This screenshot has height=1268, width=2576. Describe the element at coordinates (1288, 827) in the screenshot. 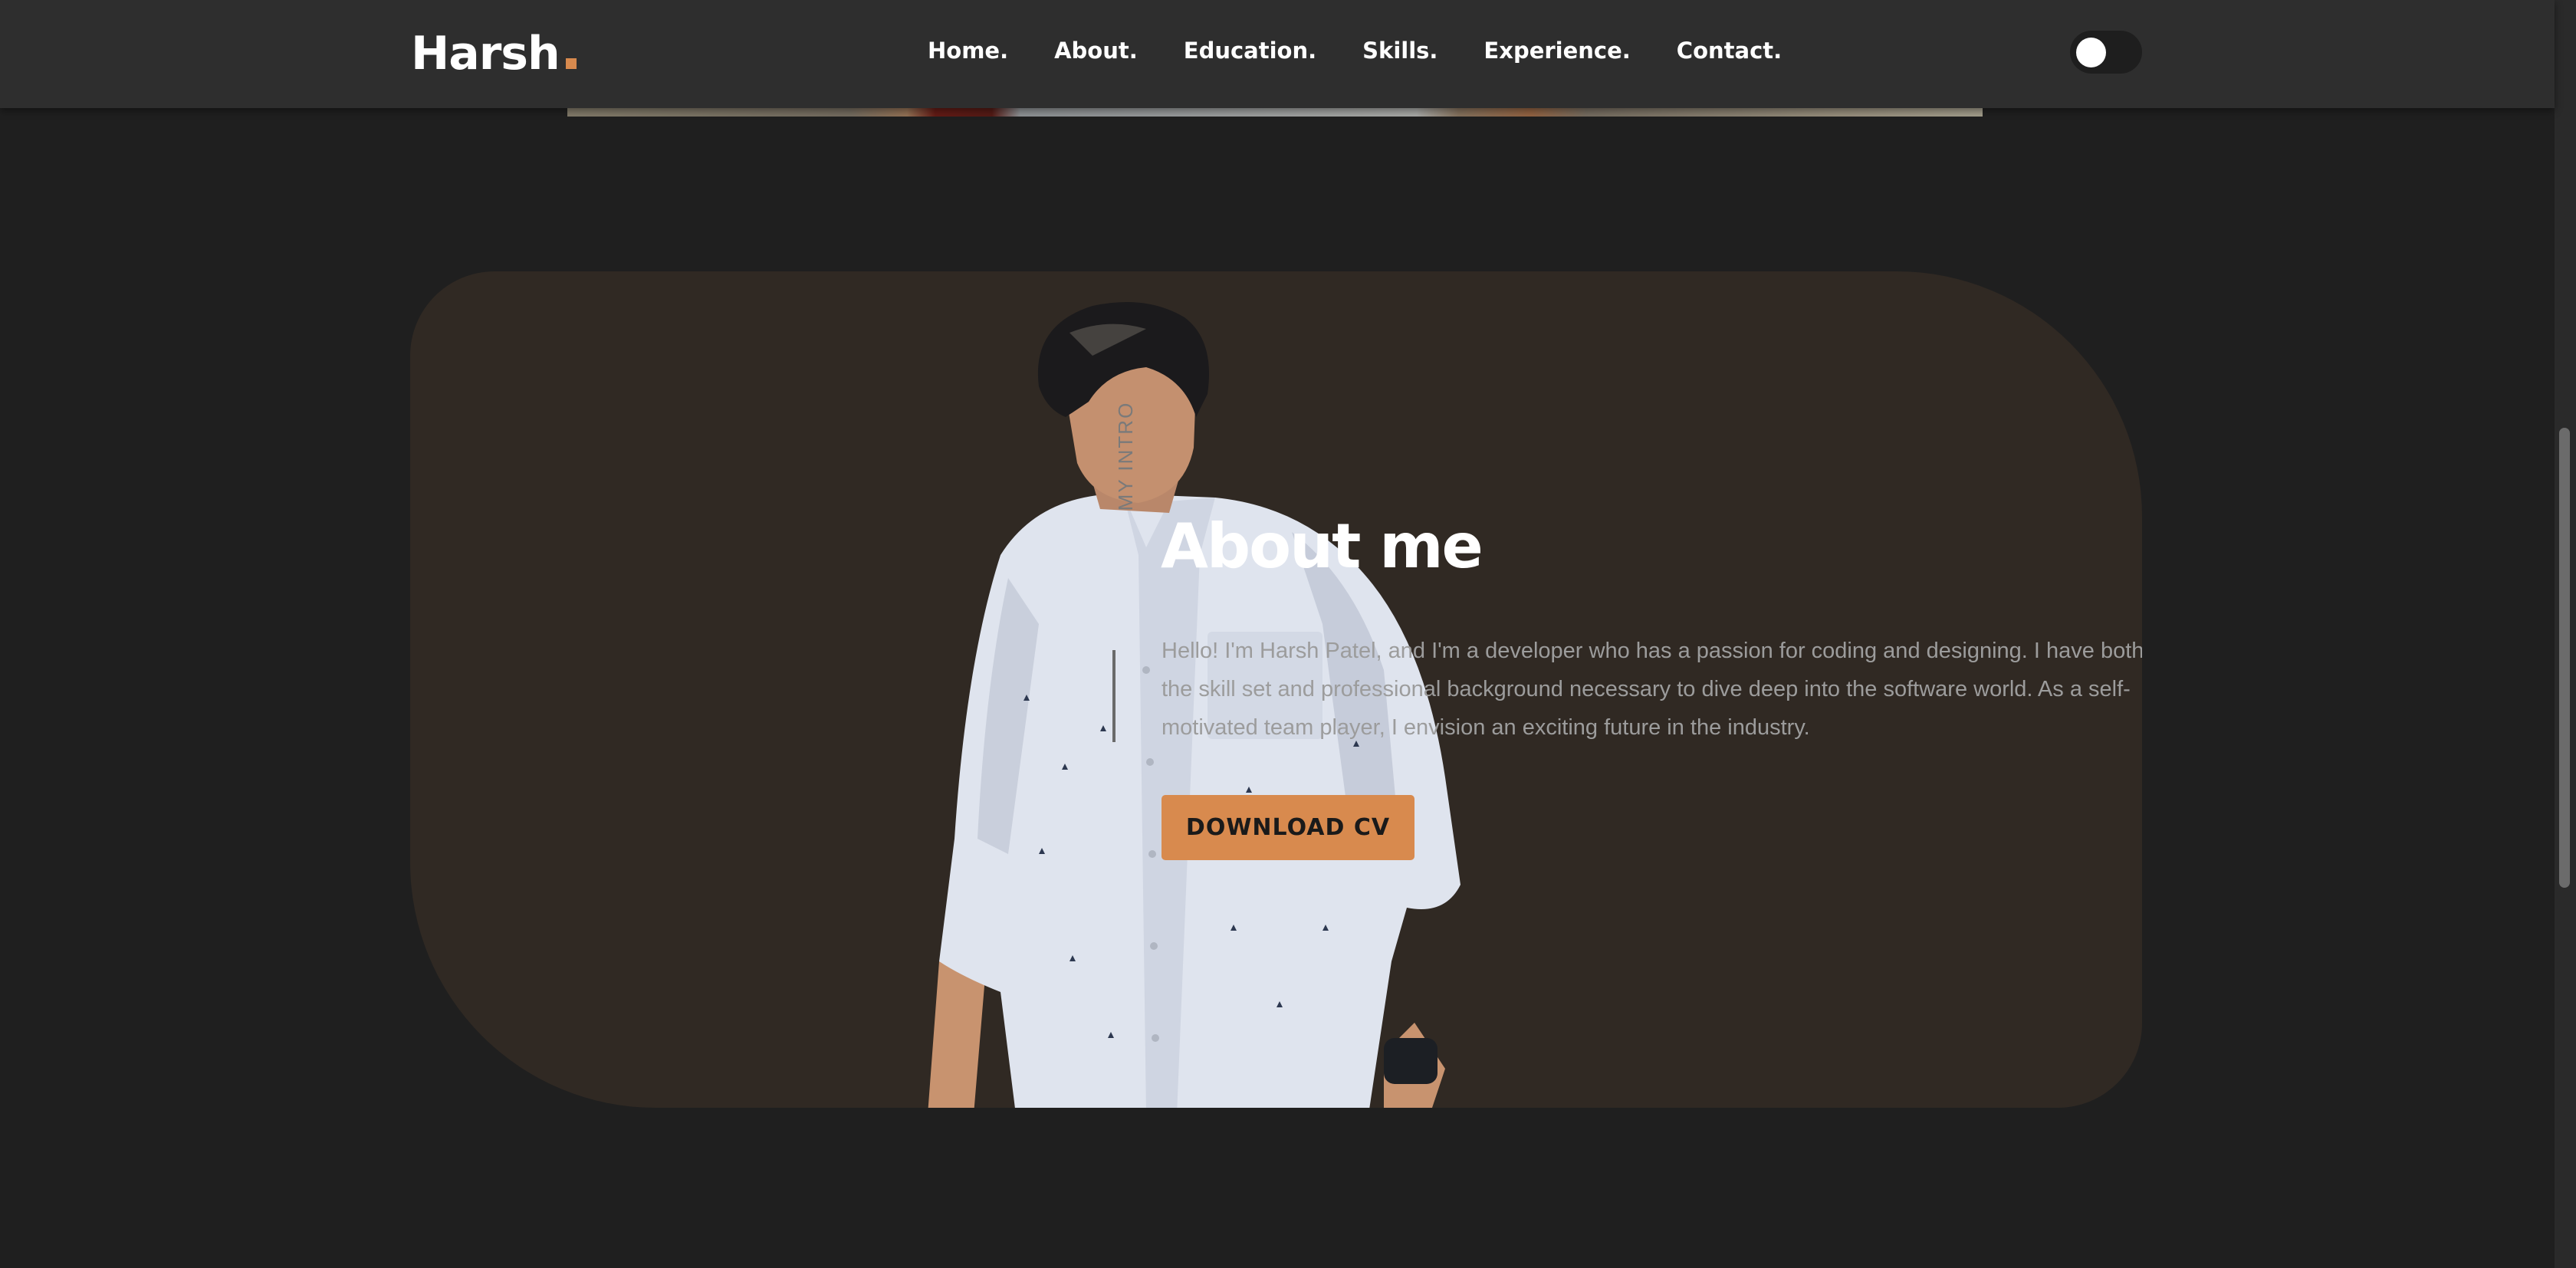

I see `download-cv-button: DOWNLOAD CV` at that location.